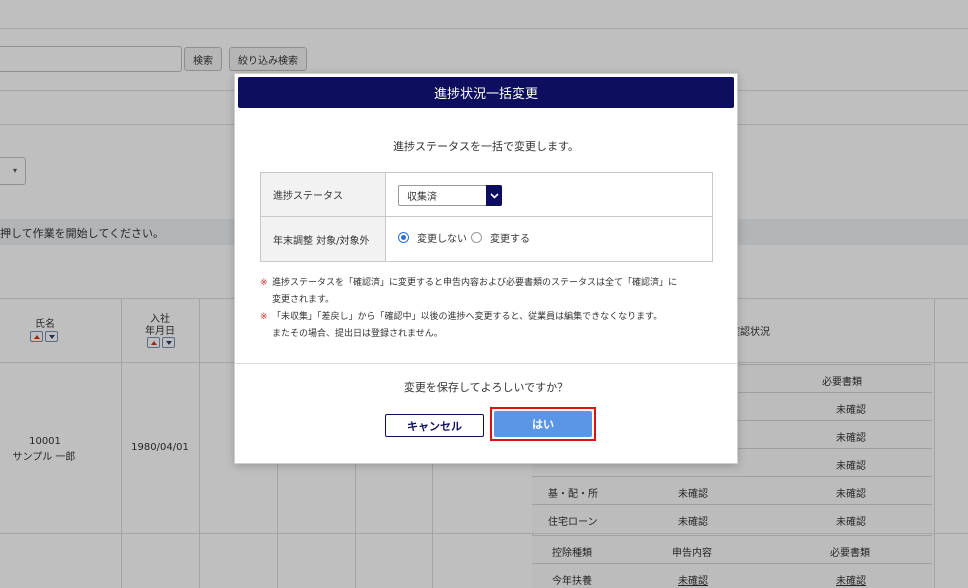  Describe the element at coordinates (323, 194) in the screenshot. I see `status-label: 進捗ステータス` at that location.